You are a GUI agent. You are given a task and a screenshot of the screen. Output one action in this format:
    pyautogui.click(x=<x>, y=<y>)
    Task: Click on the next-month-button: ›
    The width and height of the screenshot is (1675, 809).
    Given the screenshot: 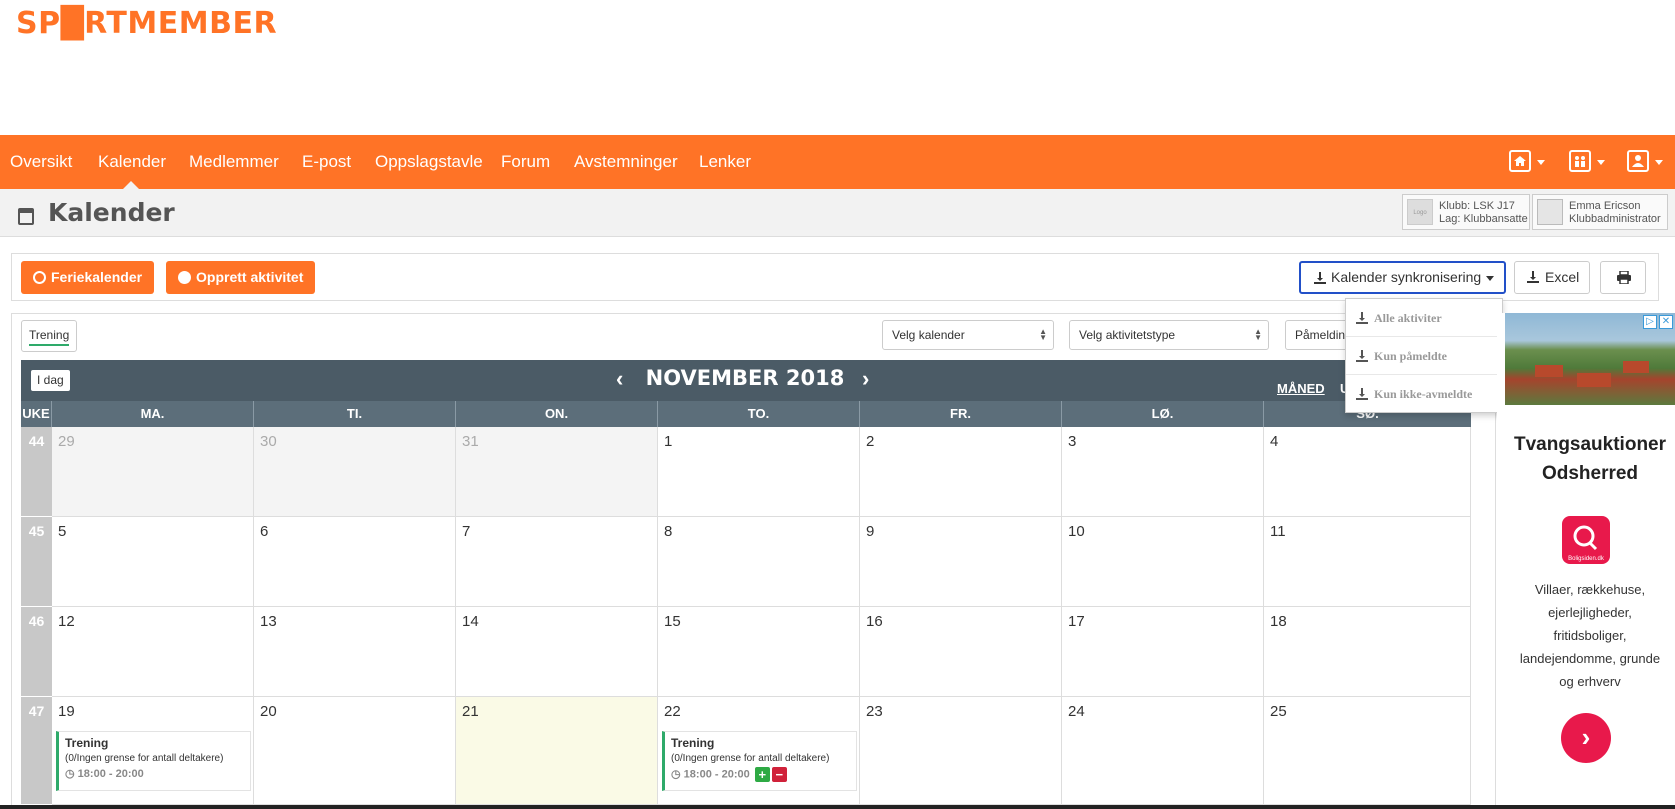 What is the action you would take?
    pyautogui.click(x=865, y=379)
    